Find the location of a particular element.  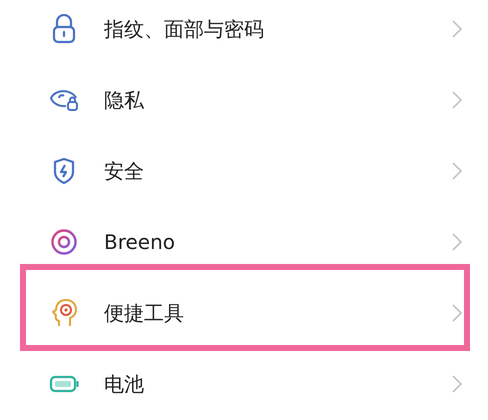

settings-item-label: 便捷工具 is located at coordinates (278, 313).